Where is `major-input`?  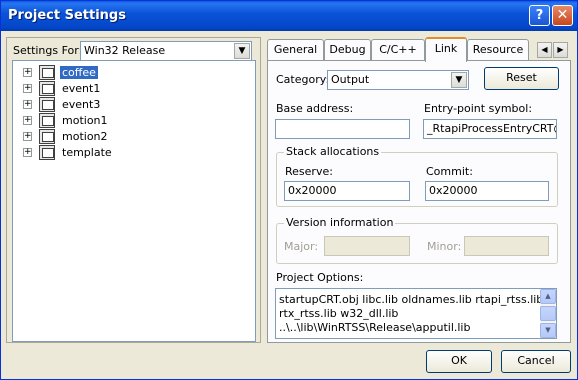
major-input is located at coordinates (367, 246).